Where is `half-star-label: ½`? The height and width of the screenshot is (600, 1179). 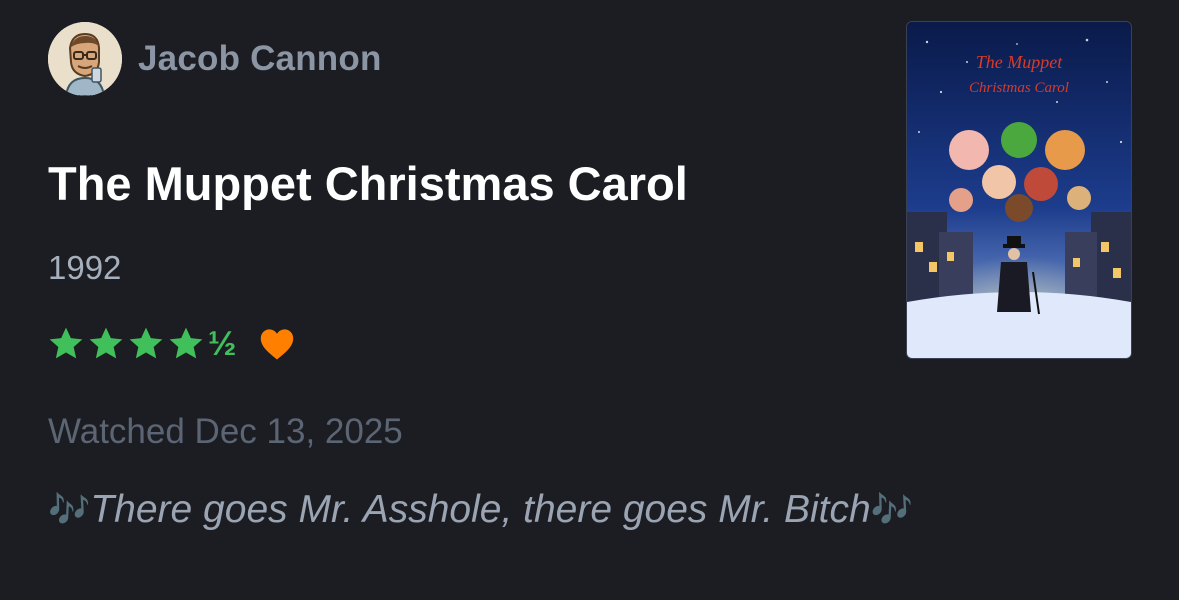 half-star-label: ½ is located at coordinates (222, 344).